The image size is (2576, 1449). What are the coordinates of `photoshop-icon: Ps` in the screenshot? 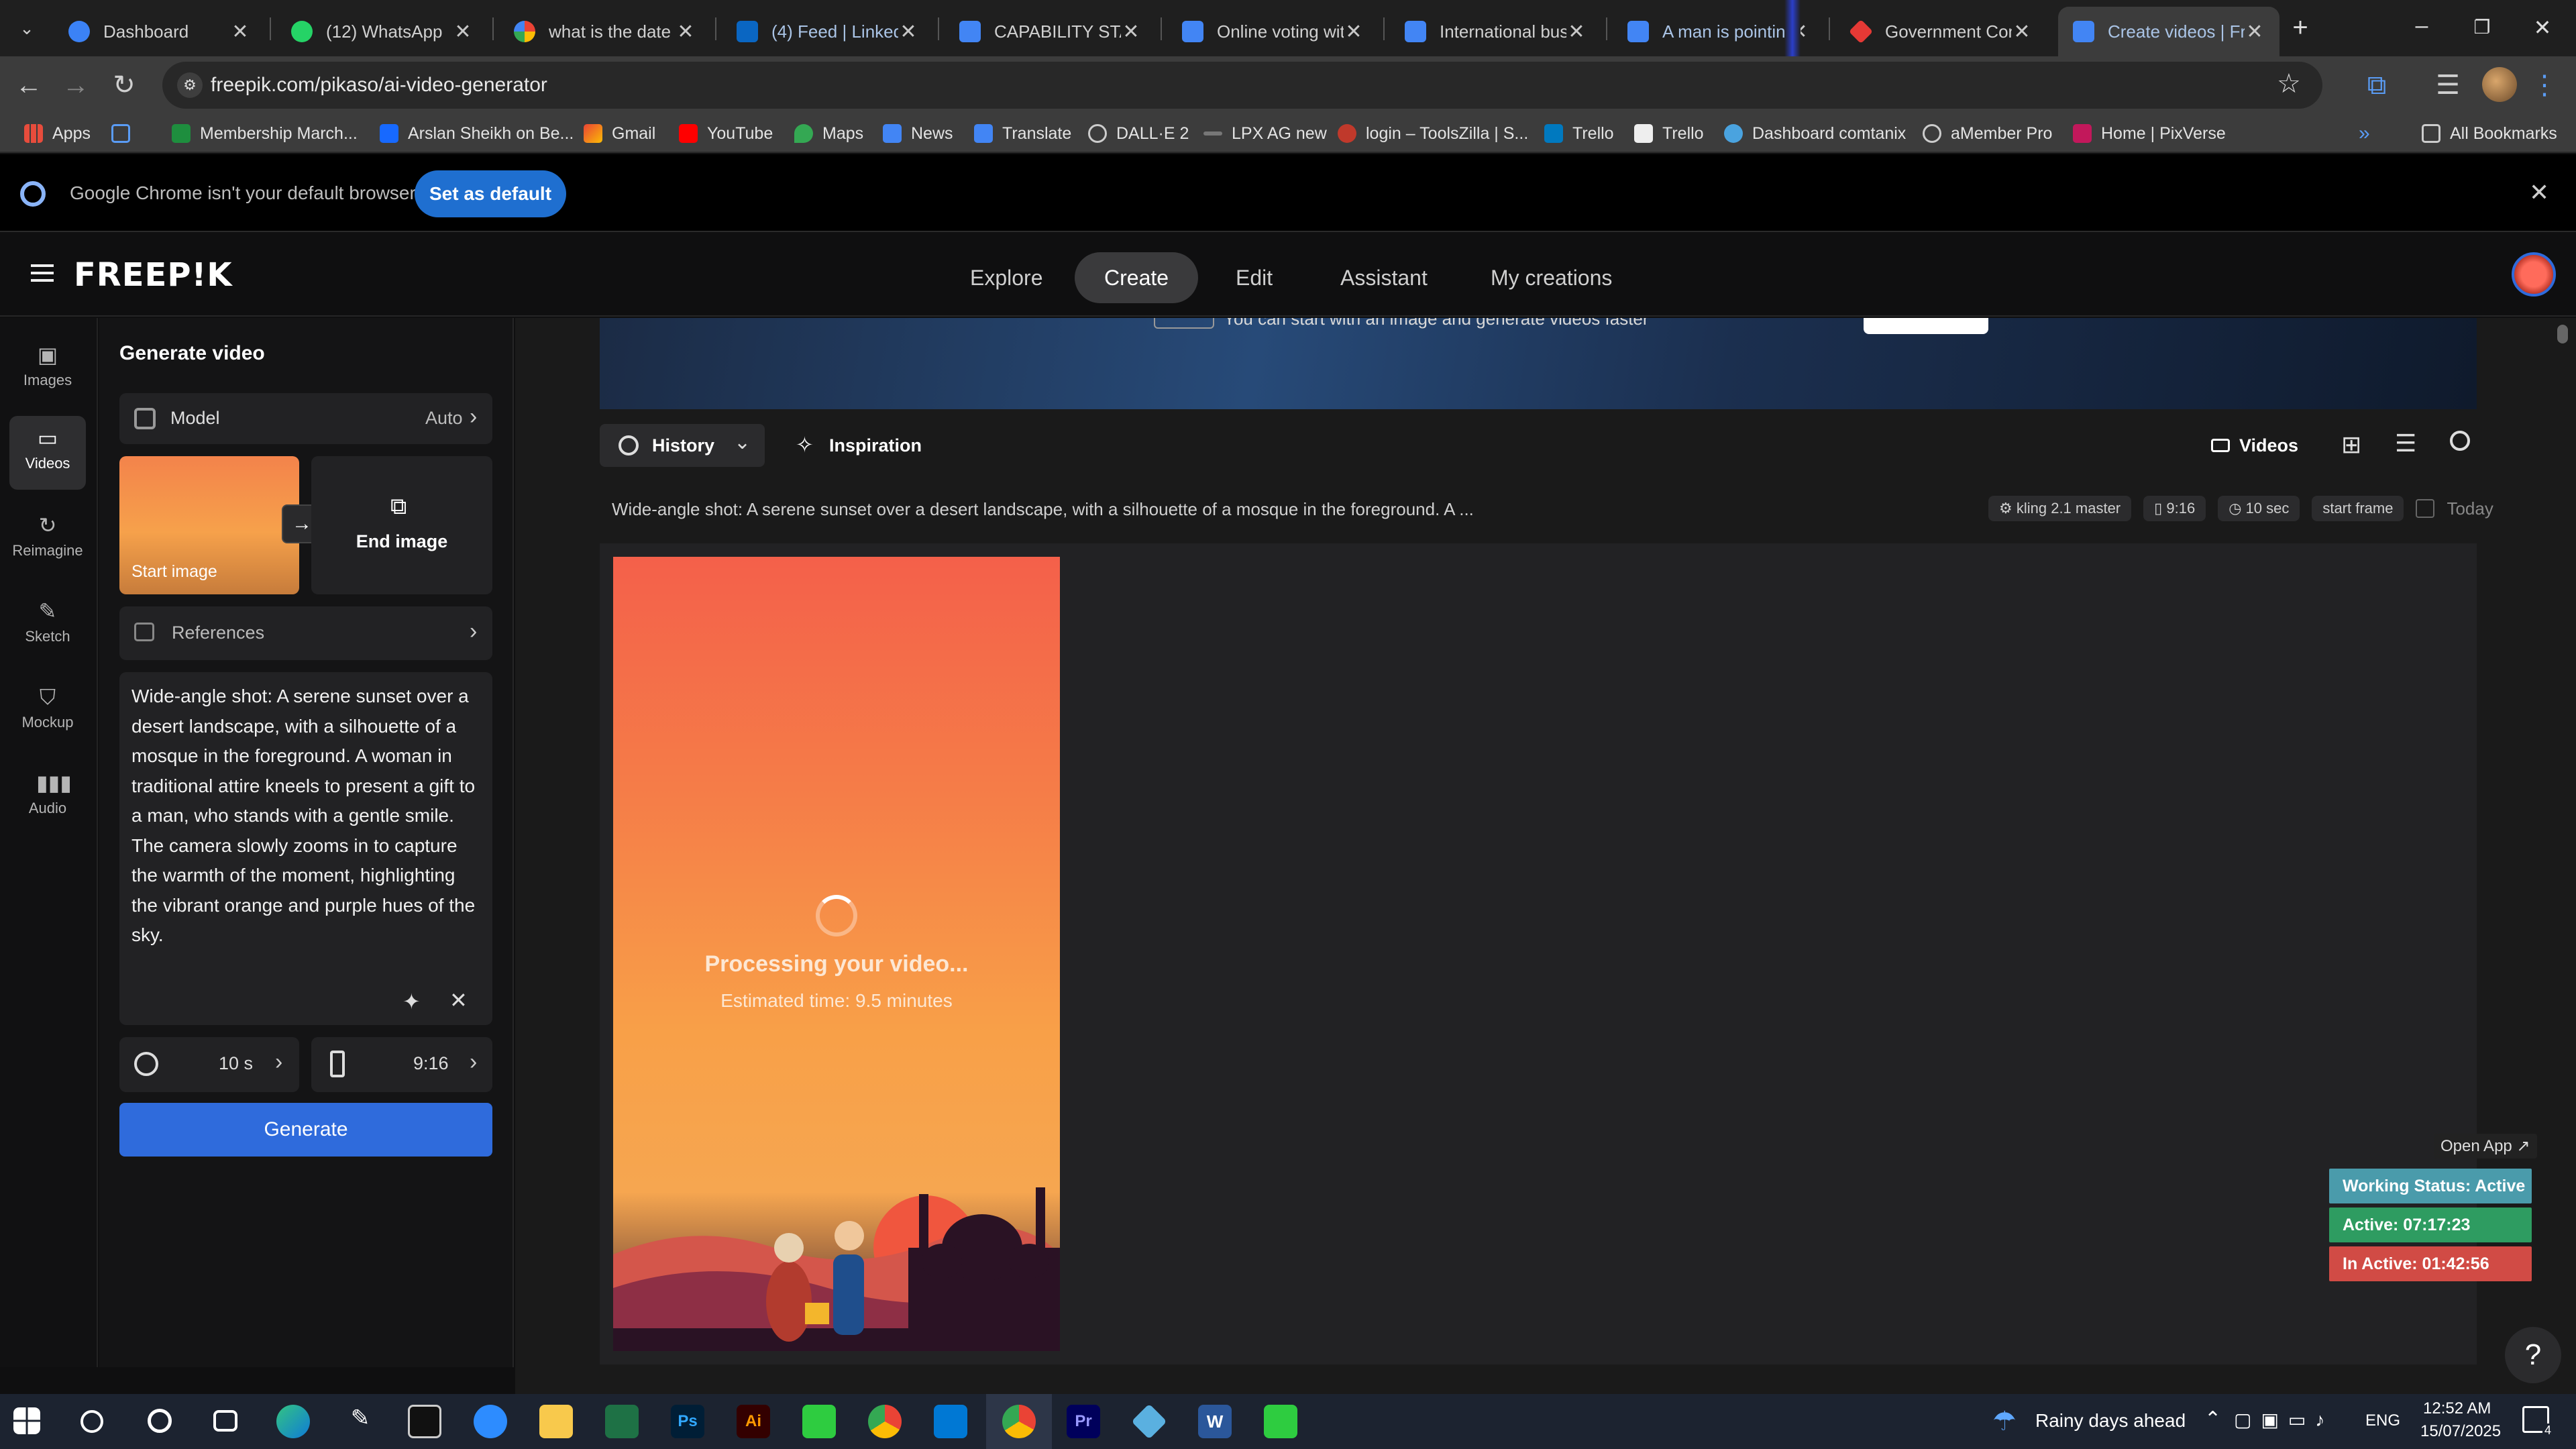 It's located at (687, 1421).